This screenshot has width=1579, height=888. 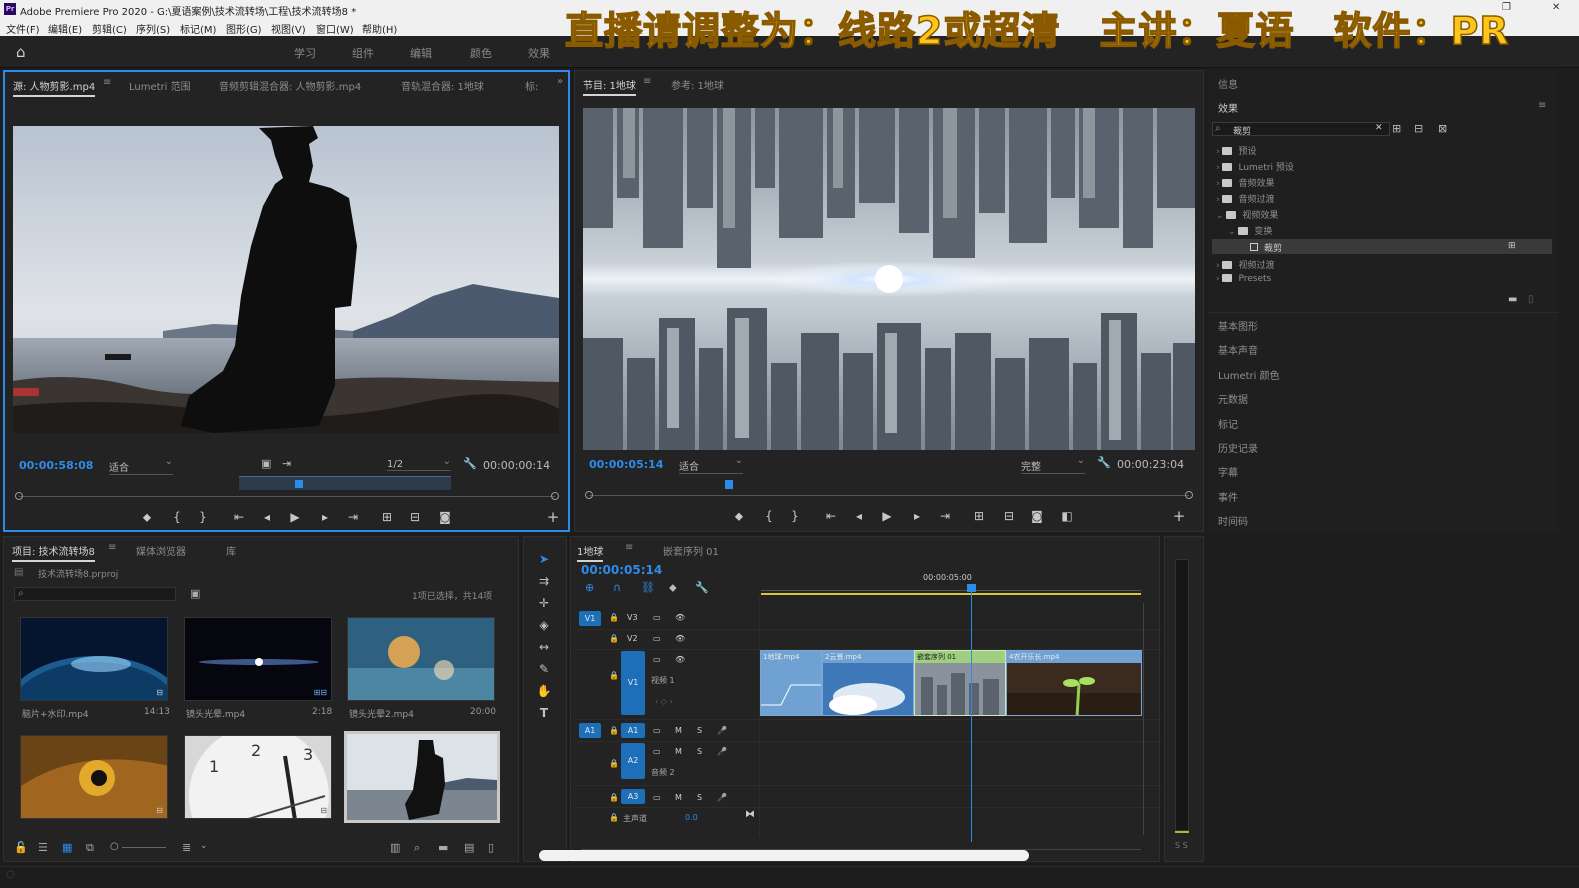 What do you see at coordinates (633, 761) in the screenshot?
I see `track-target-a2: A2` at bounding box center [633, 761].